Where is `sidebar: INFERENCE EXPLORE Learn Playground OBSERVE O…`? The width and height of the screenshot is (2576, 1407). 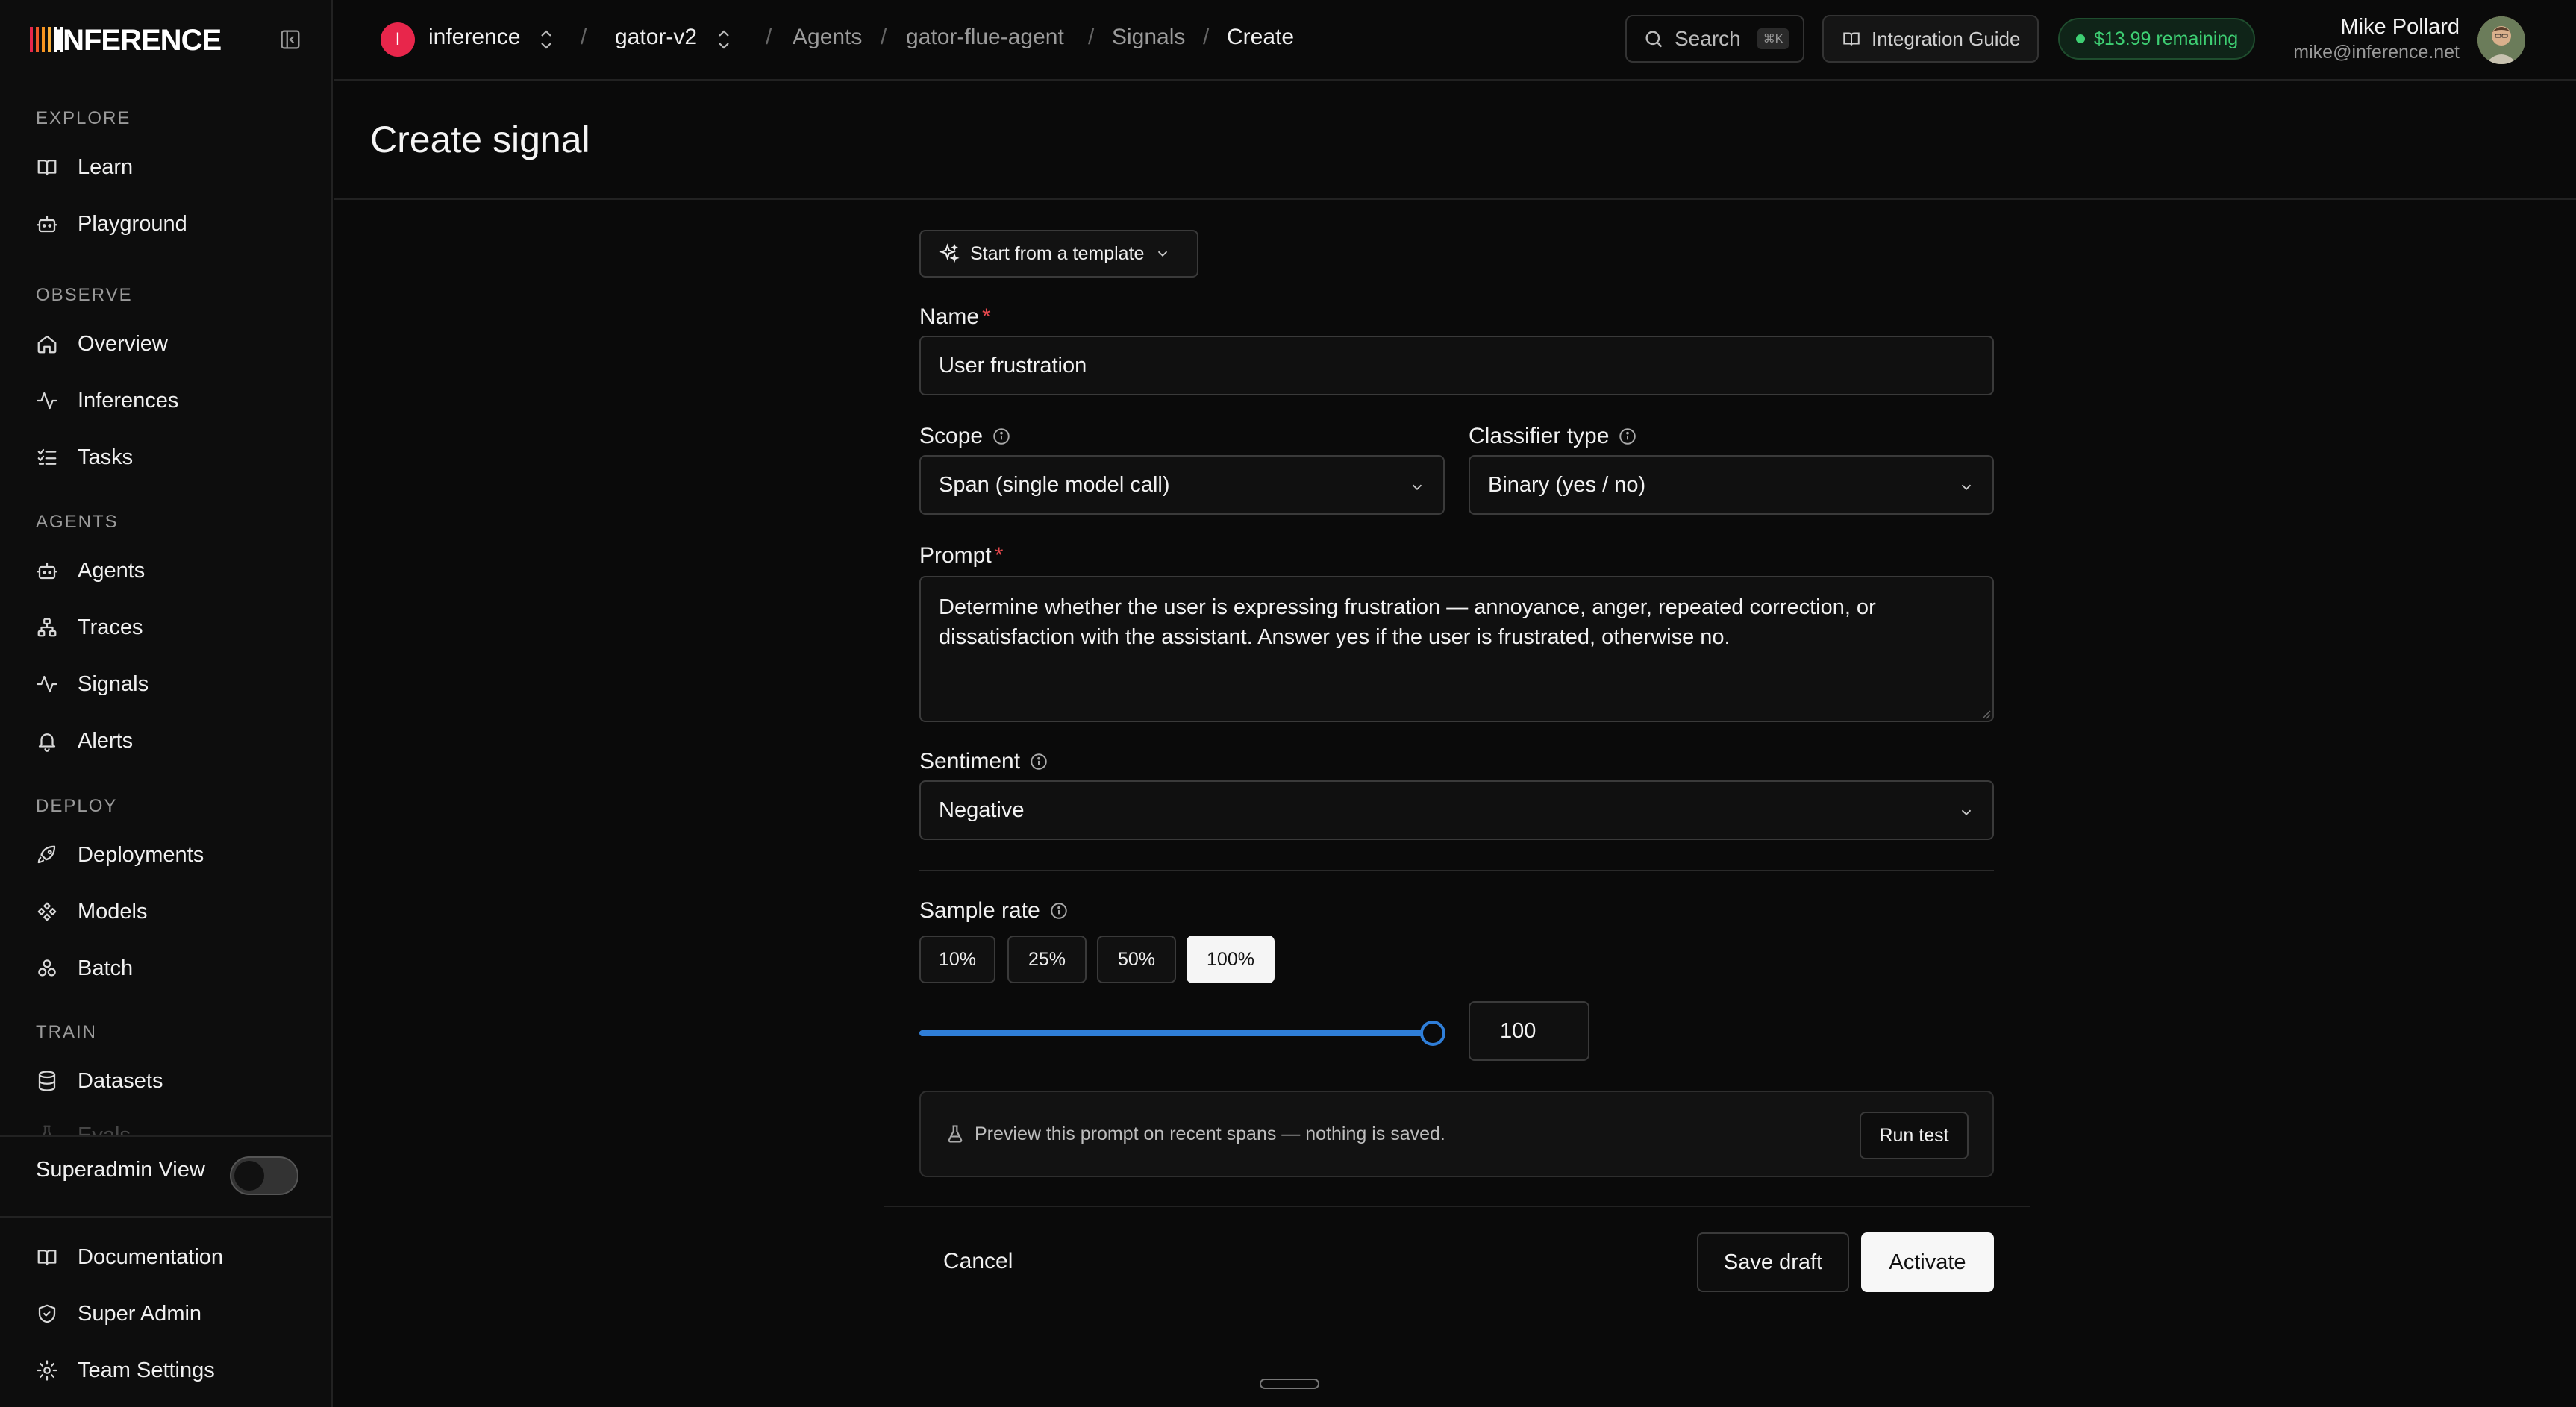
sidebar: INFERENCE EXPLORE Learn Playground OBSERVE O… is located at coordinates (166, 703).